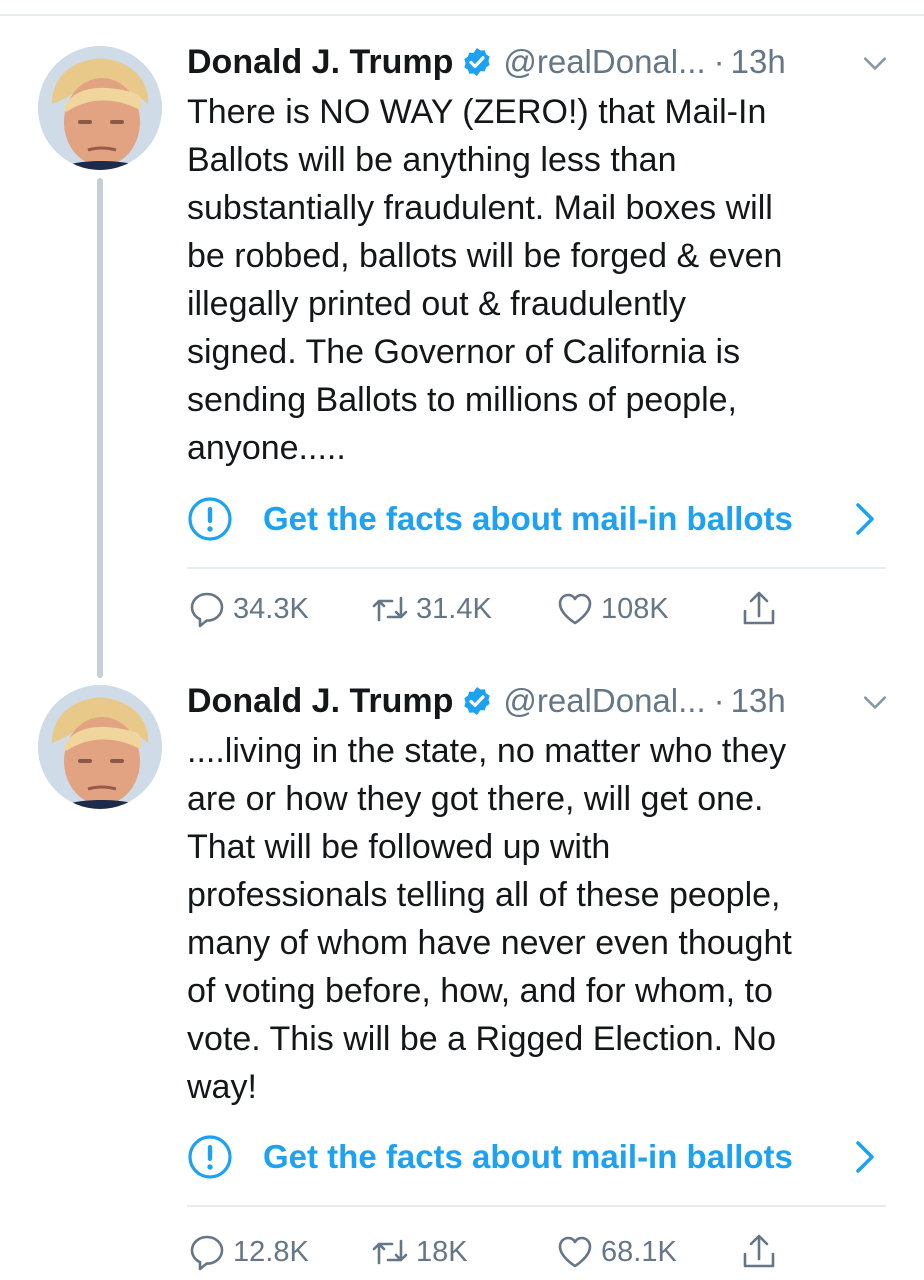  I want to click on reply-count: 12.8K, so click(271, 1251).